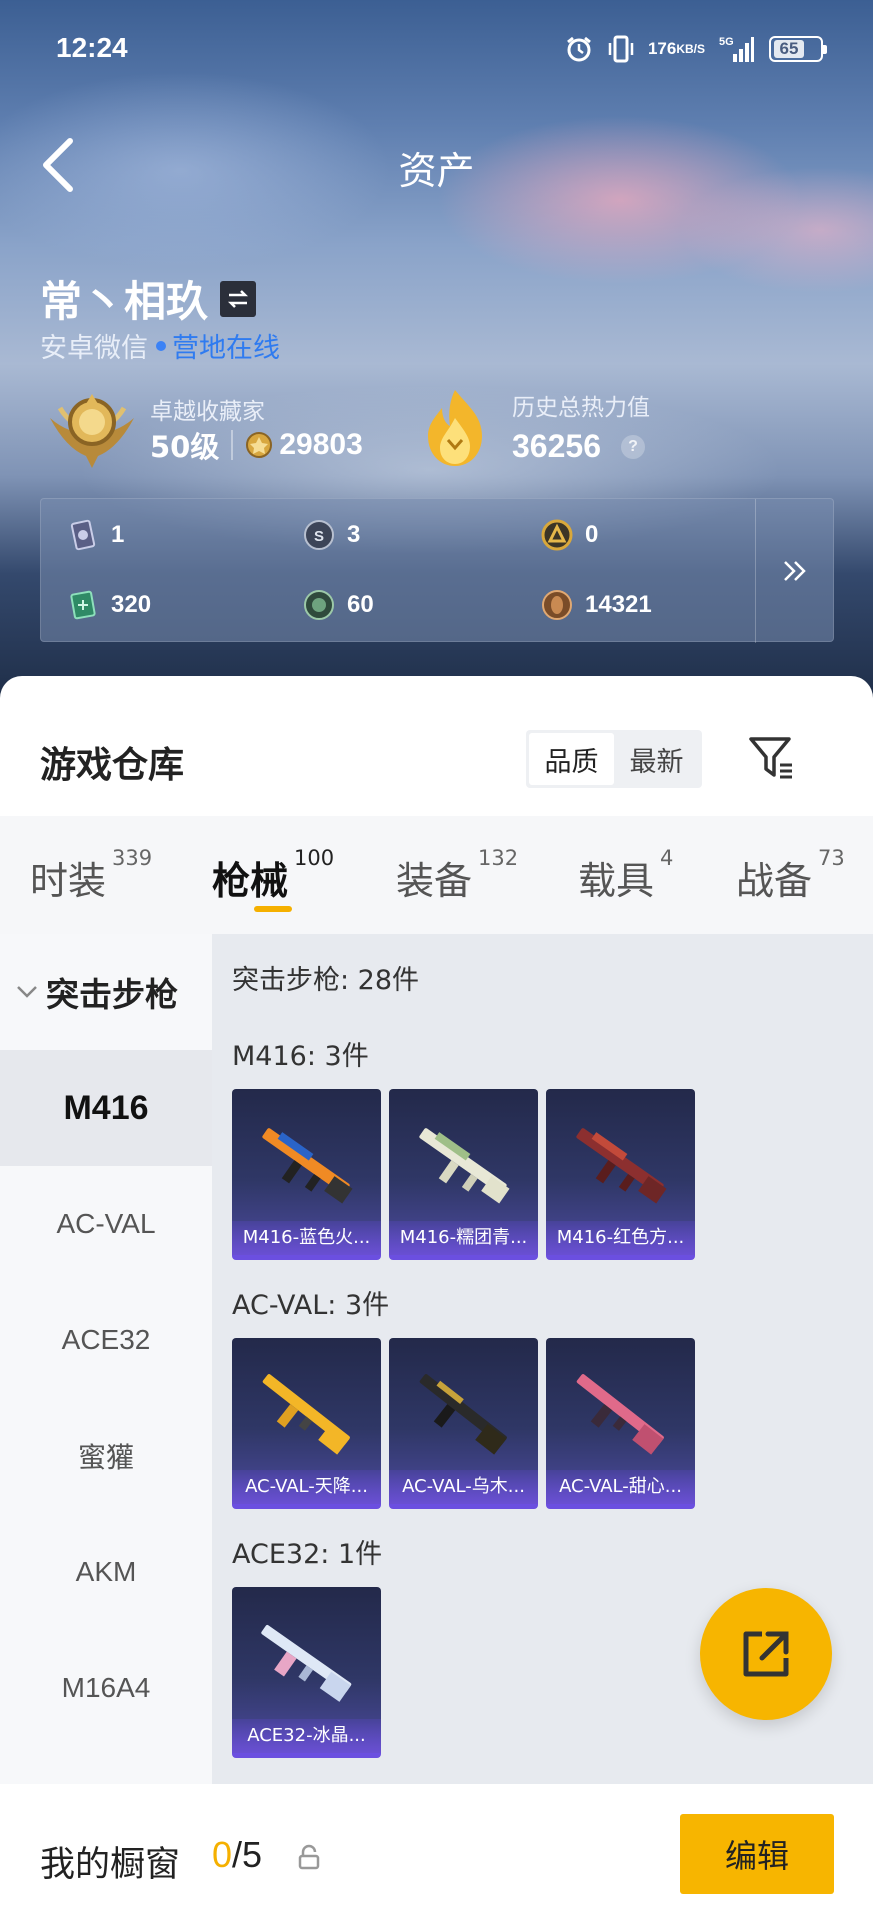 This screenshot has width=873, height=1920. Describe the element at coordinates (273, 909) in the screenshot. I see `active-tab-indicator` at that location.